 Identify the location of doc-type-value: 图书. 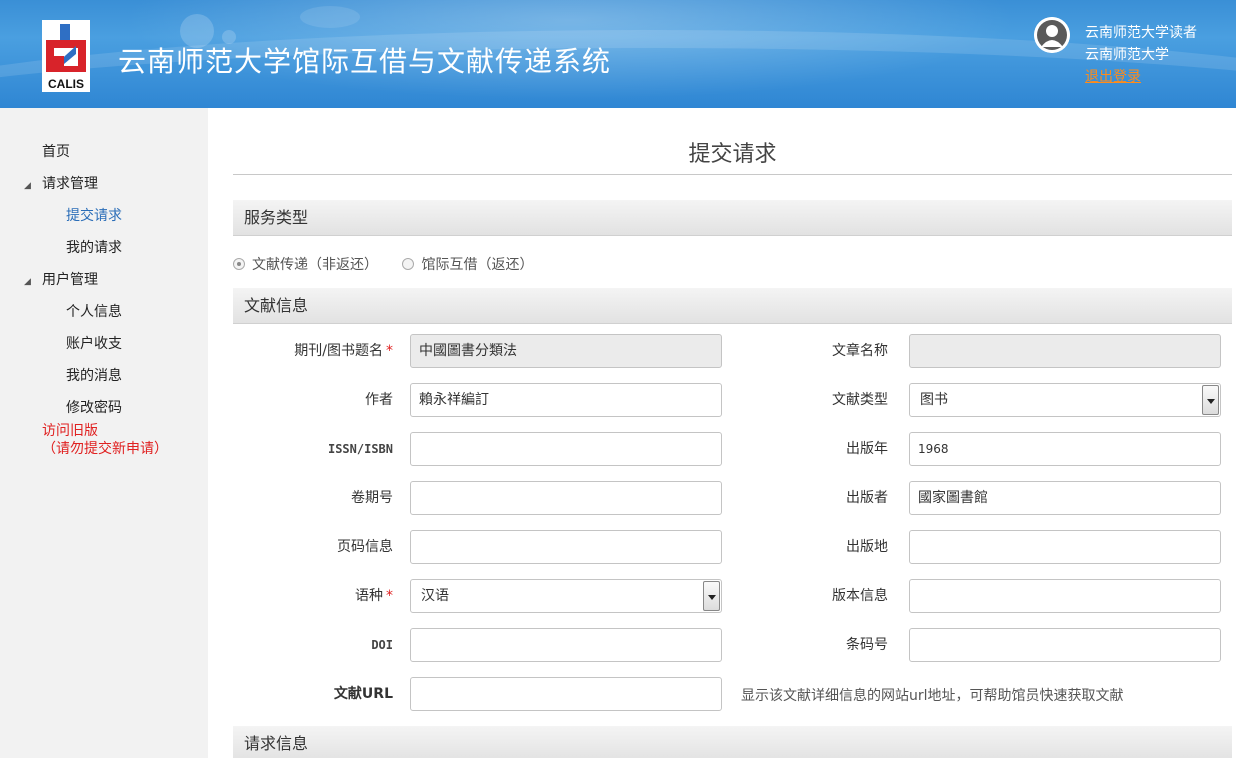
(934, 400).